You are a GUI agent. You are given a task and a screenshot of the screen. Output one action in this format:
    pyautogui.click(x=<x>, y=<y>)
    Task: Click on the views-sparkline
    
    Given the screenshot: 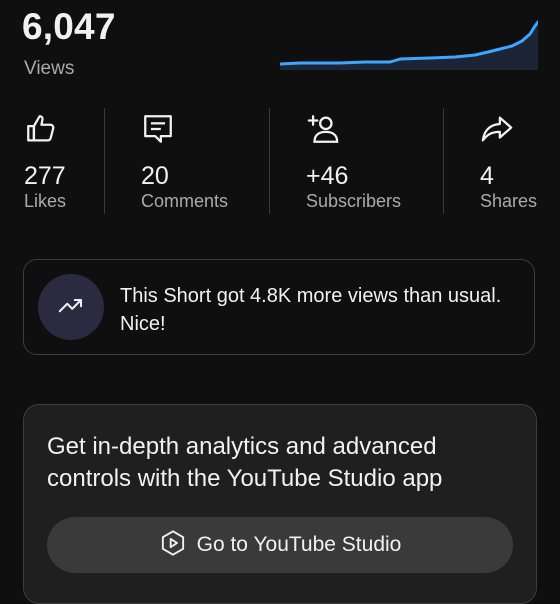 What is the action you would take?
    pyautogui.click(x=409, y=45)
    